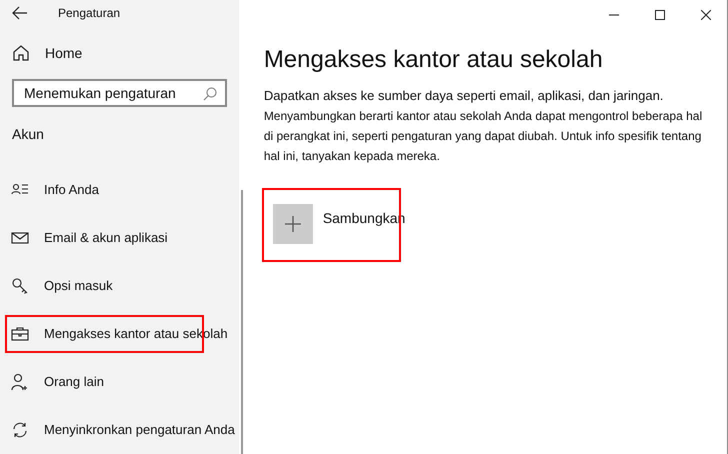 The height and width of the screenshot is (454, 728). Describe the element at coordinates (292, 224) in the screenshot. I see `plus-icon` at that location.